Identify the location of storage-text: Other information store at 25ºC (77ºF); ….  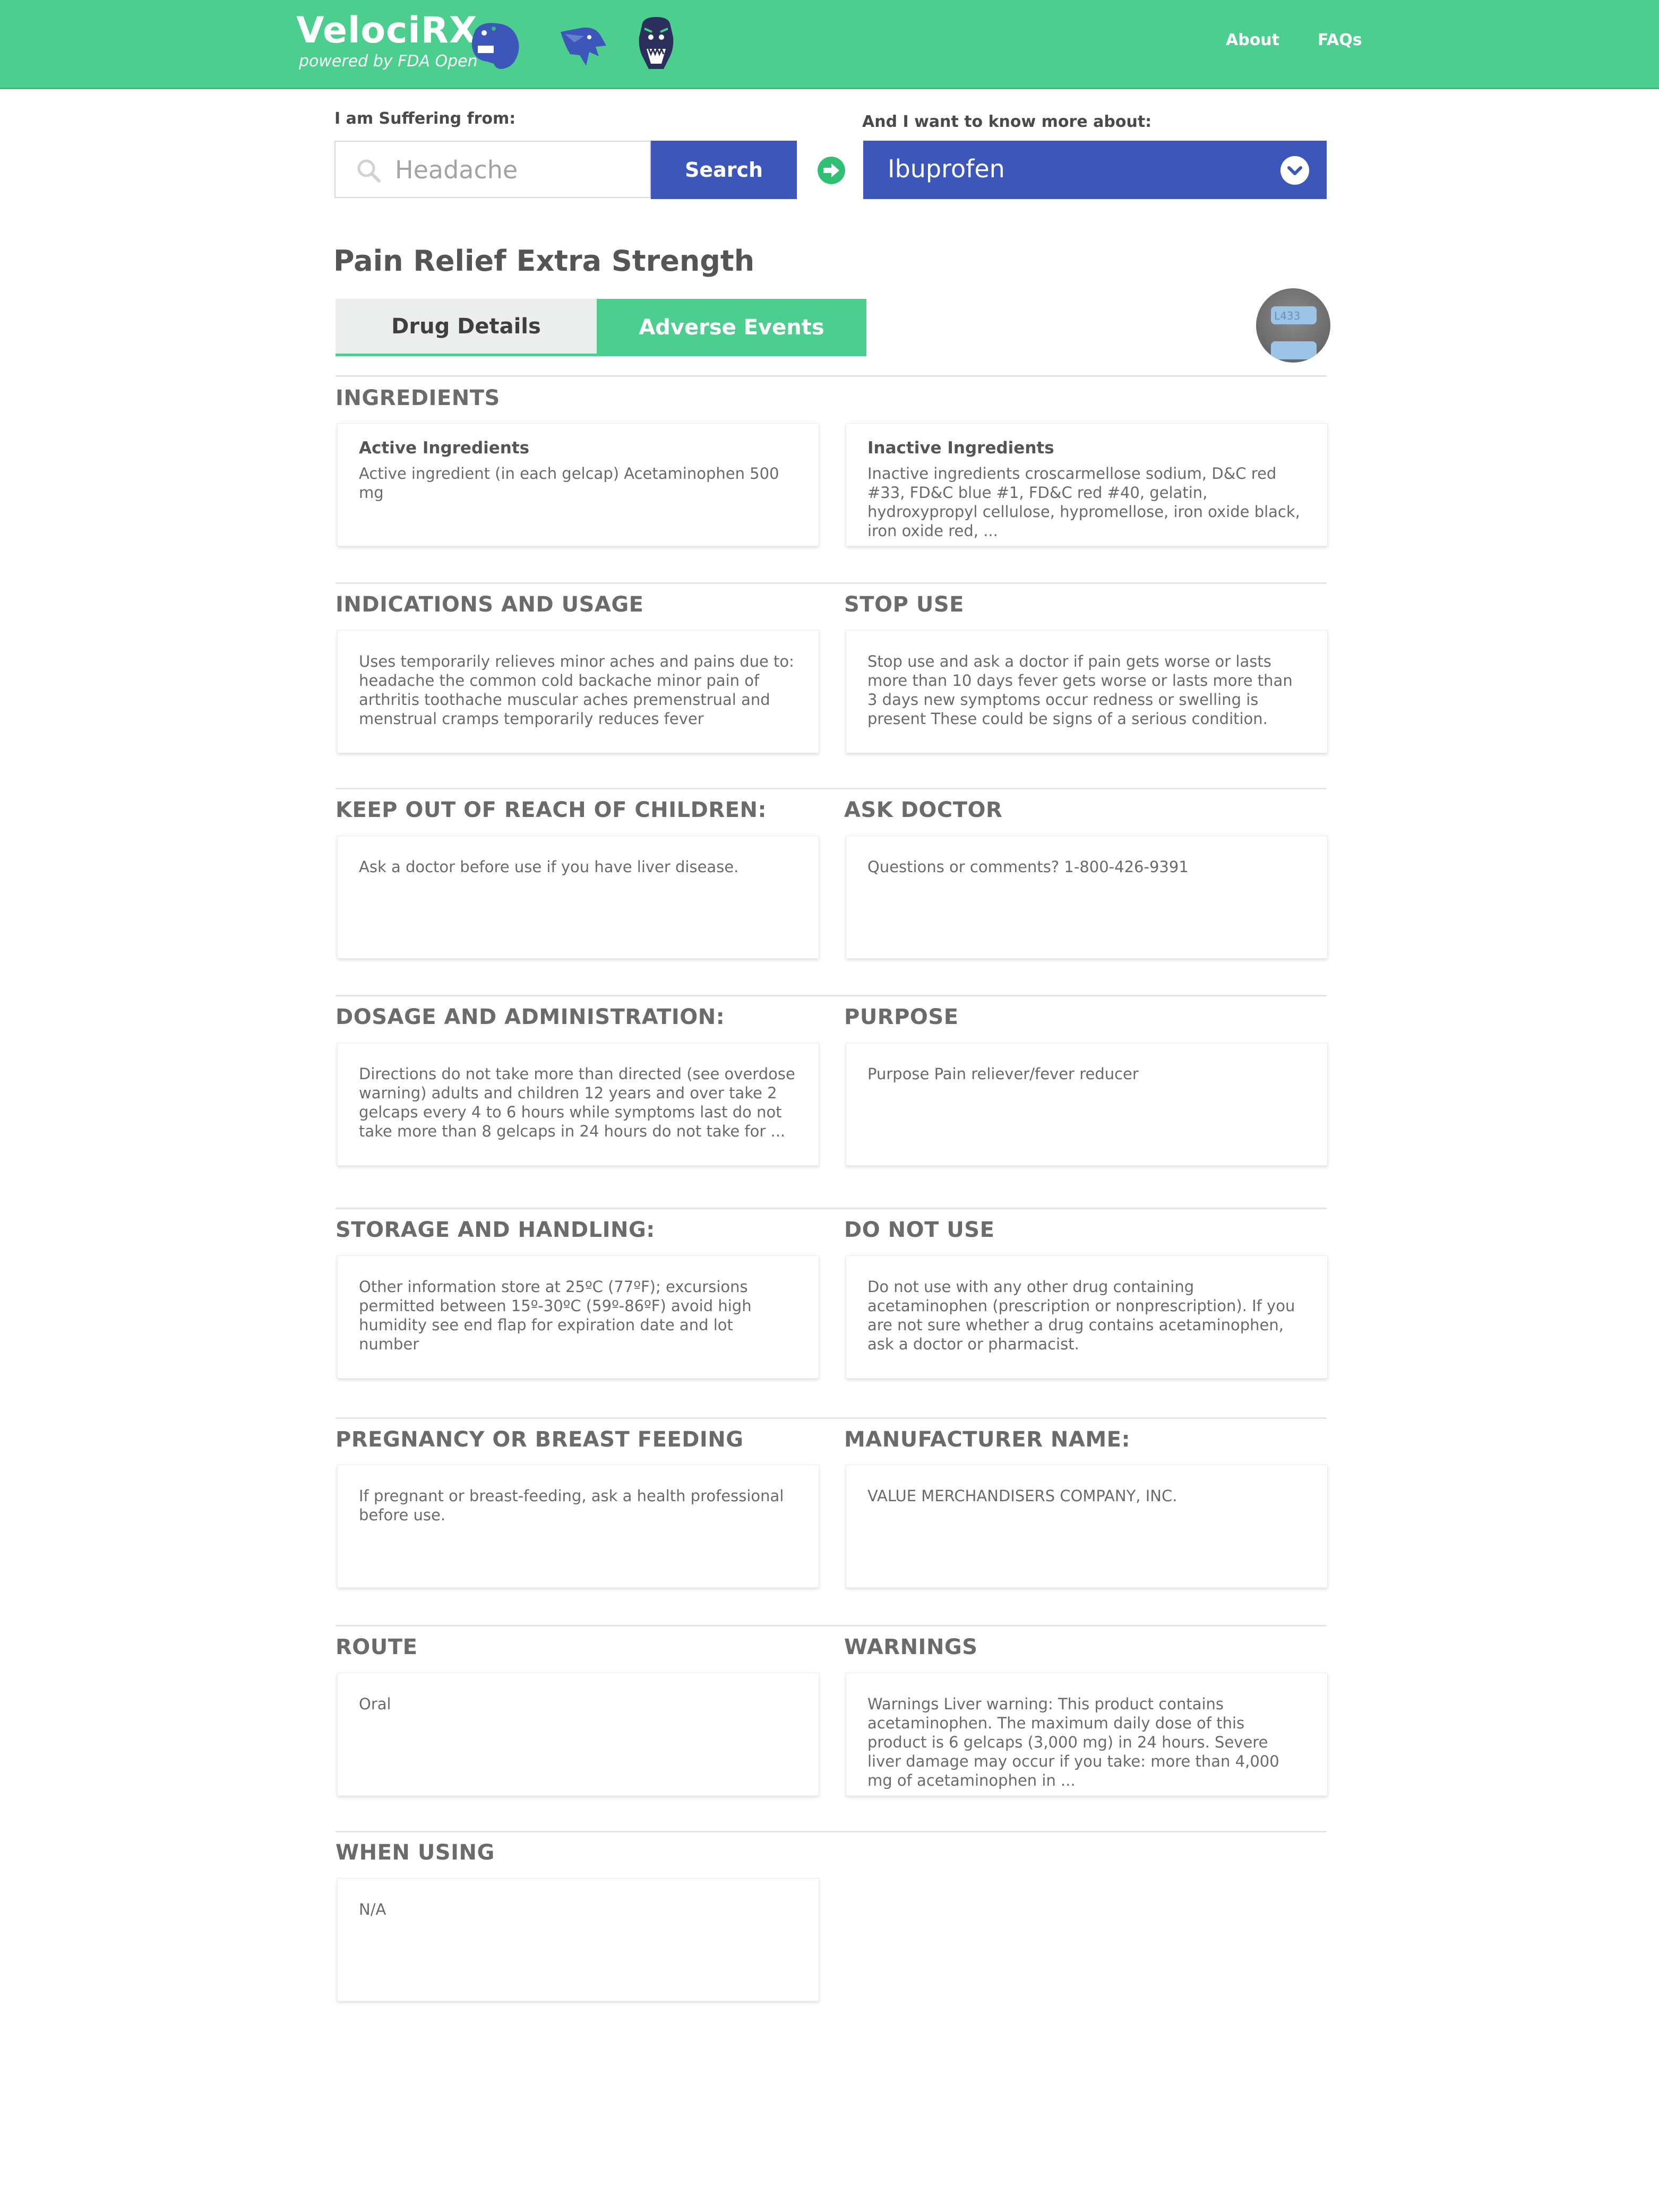
(556, 1315).